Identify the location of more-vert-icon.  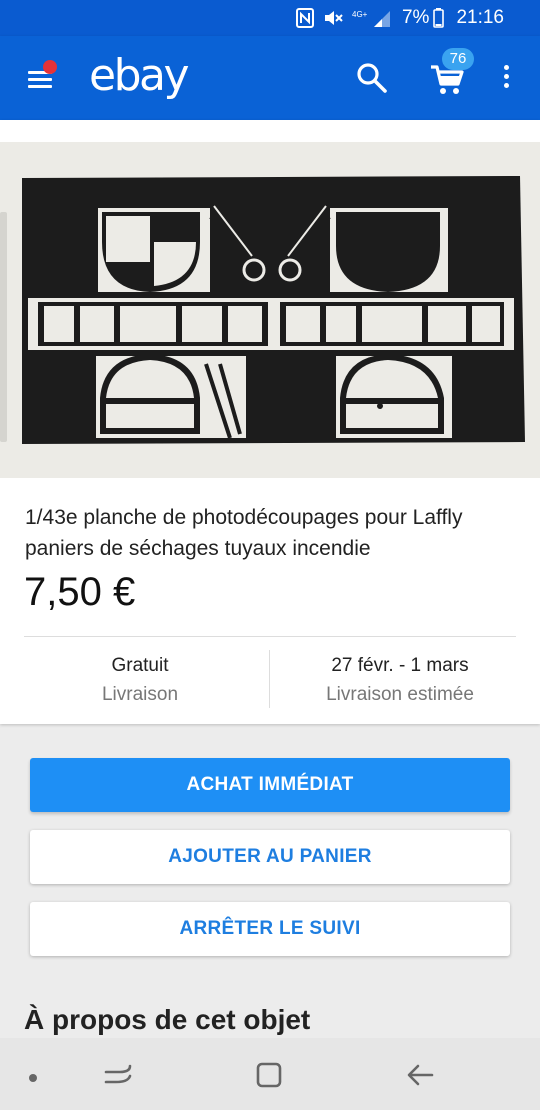
(506, 76).